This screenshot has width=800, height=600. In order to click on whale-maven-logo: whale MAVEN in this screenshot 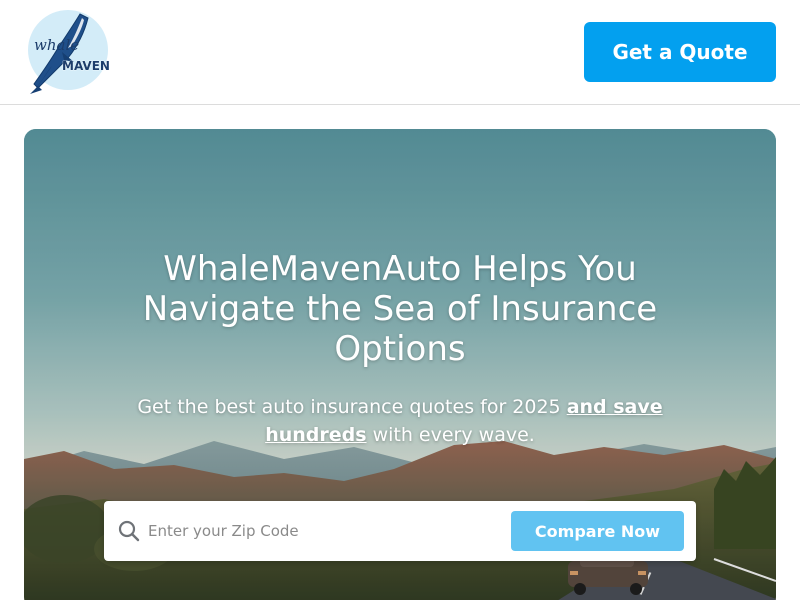, I will do `click(68, 52)`.